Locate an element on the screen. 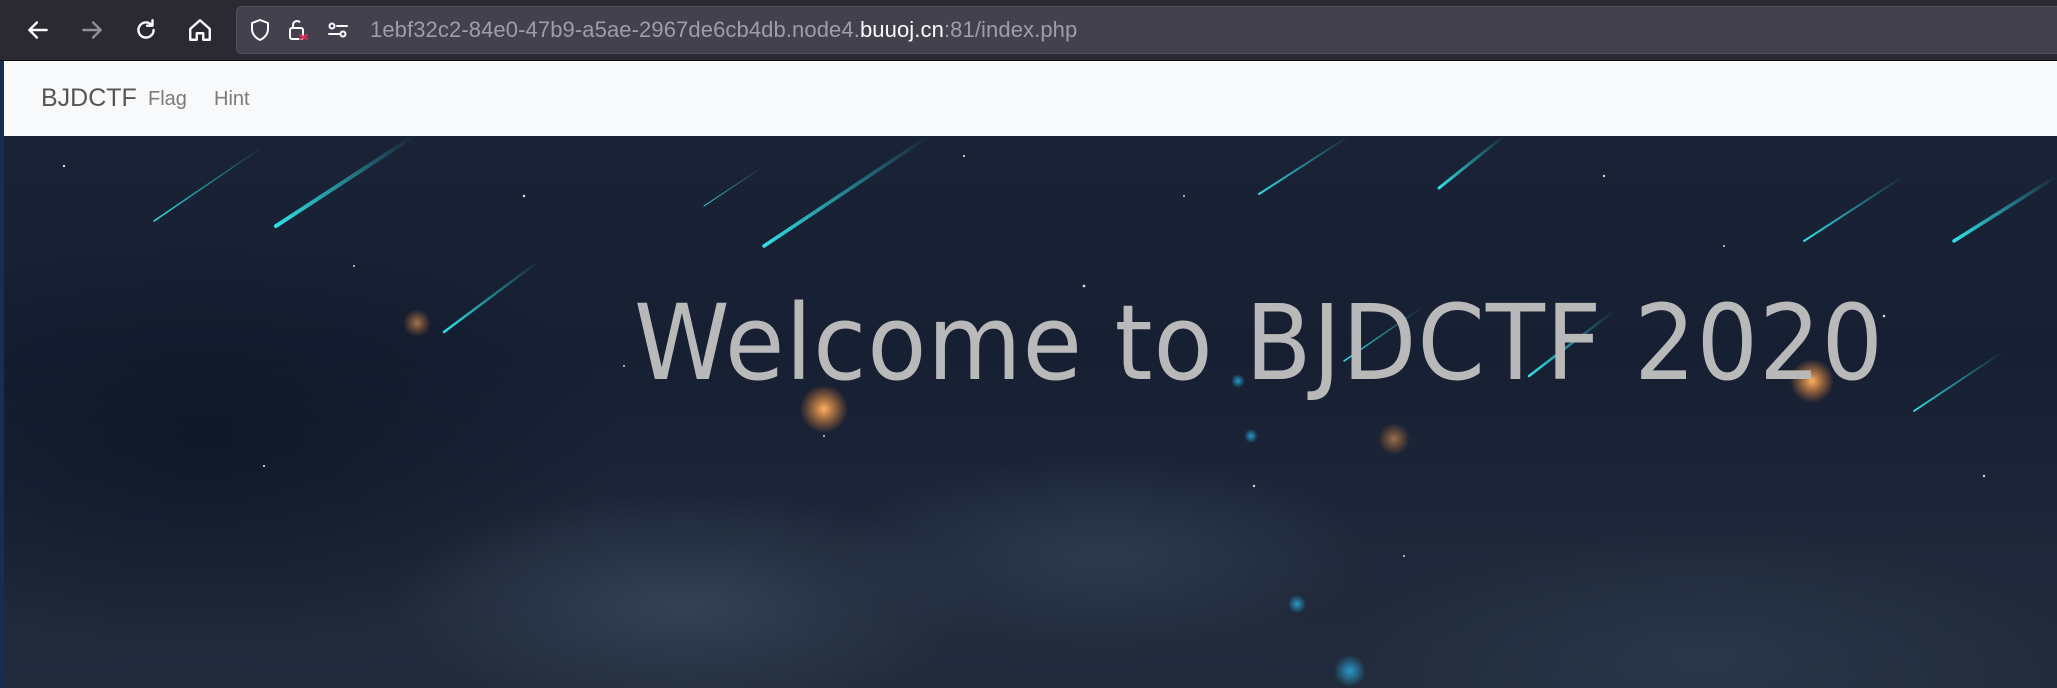 This screenshot has height=688, width=2057. nav-link-hint: Hint is located at coordinates (232, 99).